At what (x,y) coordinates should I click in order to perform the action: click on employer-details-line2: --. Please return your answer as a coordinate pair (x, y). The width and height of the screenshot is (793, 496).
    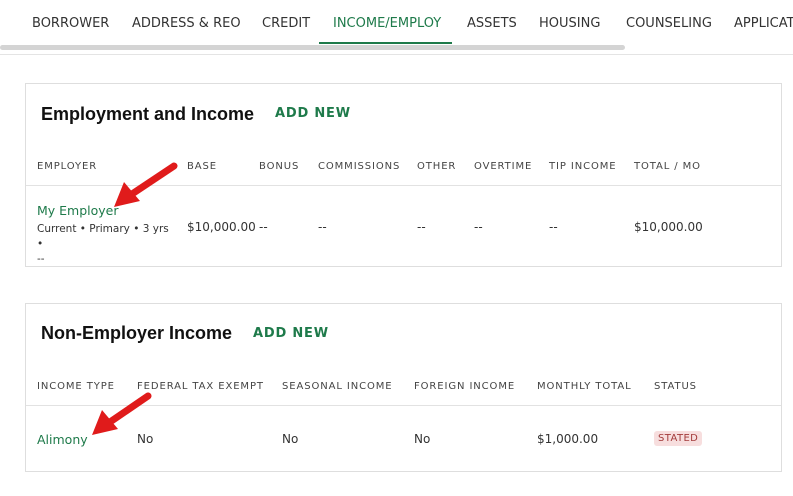
    Looking at the image, I should click on (41, 259).